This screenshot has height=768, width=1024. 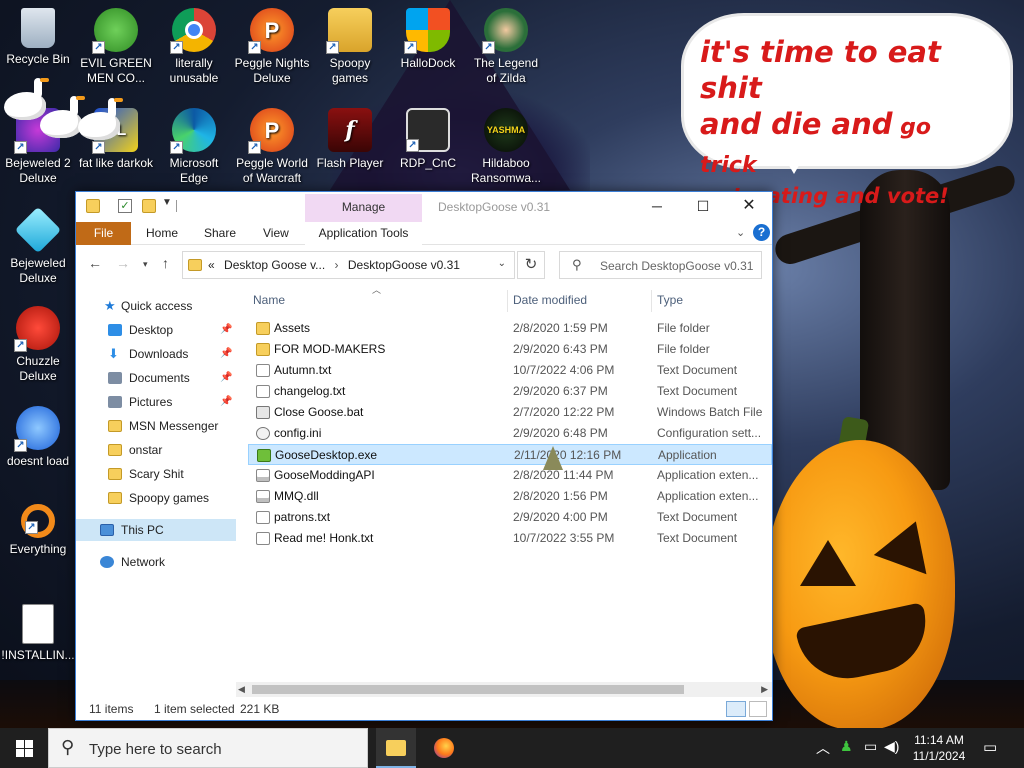 What do you see at coordinates (24, 748) in the screenshot?
I see `start-button` at bounding box center [24, 748].